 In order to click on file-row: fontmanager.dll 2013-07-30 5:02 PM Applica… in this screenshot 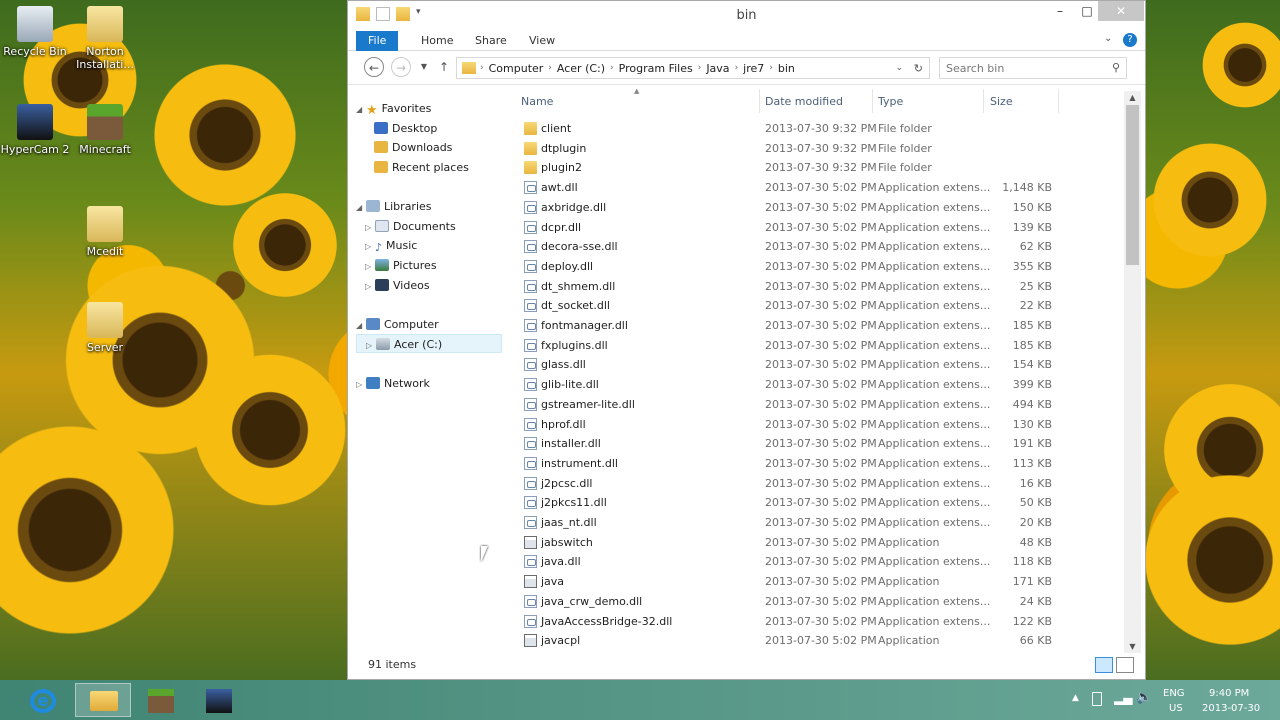, I will do `click(793, 326)`.